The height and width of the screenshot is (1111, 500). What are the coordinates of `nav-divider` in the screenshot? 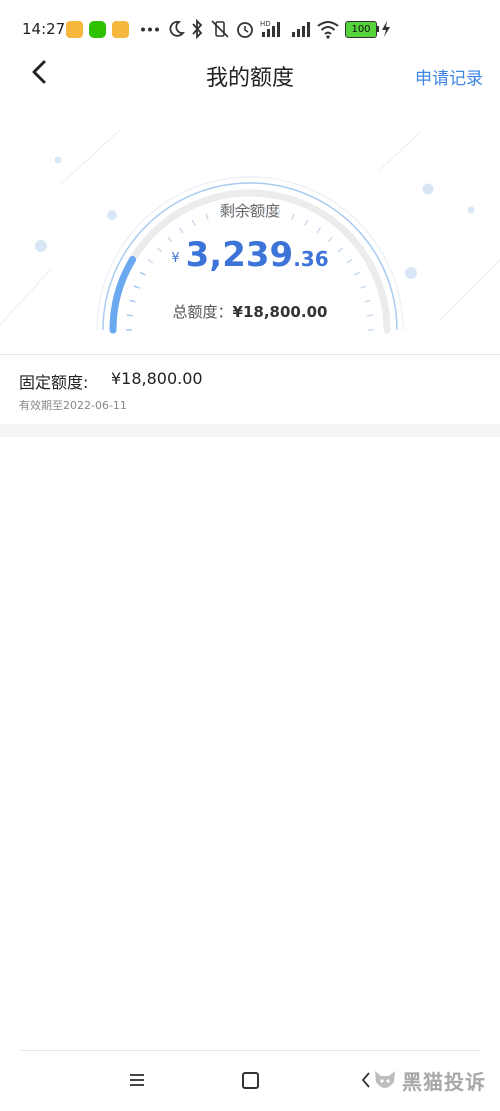 It's located at (250, 1050).